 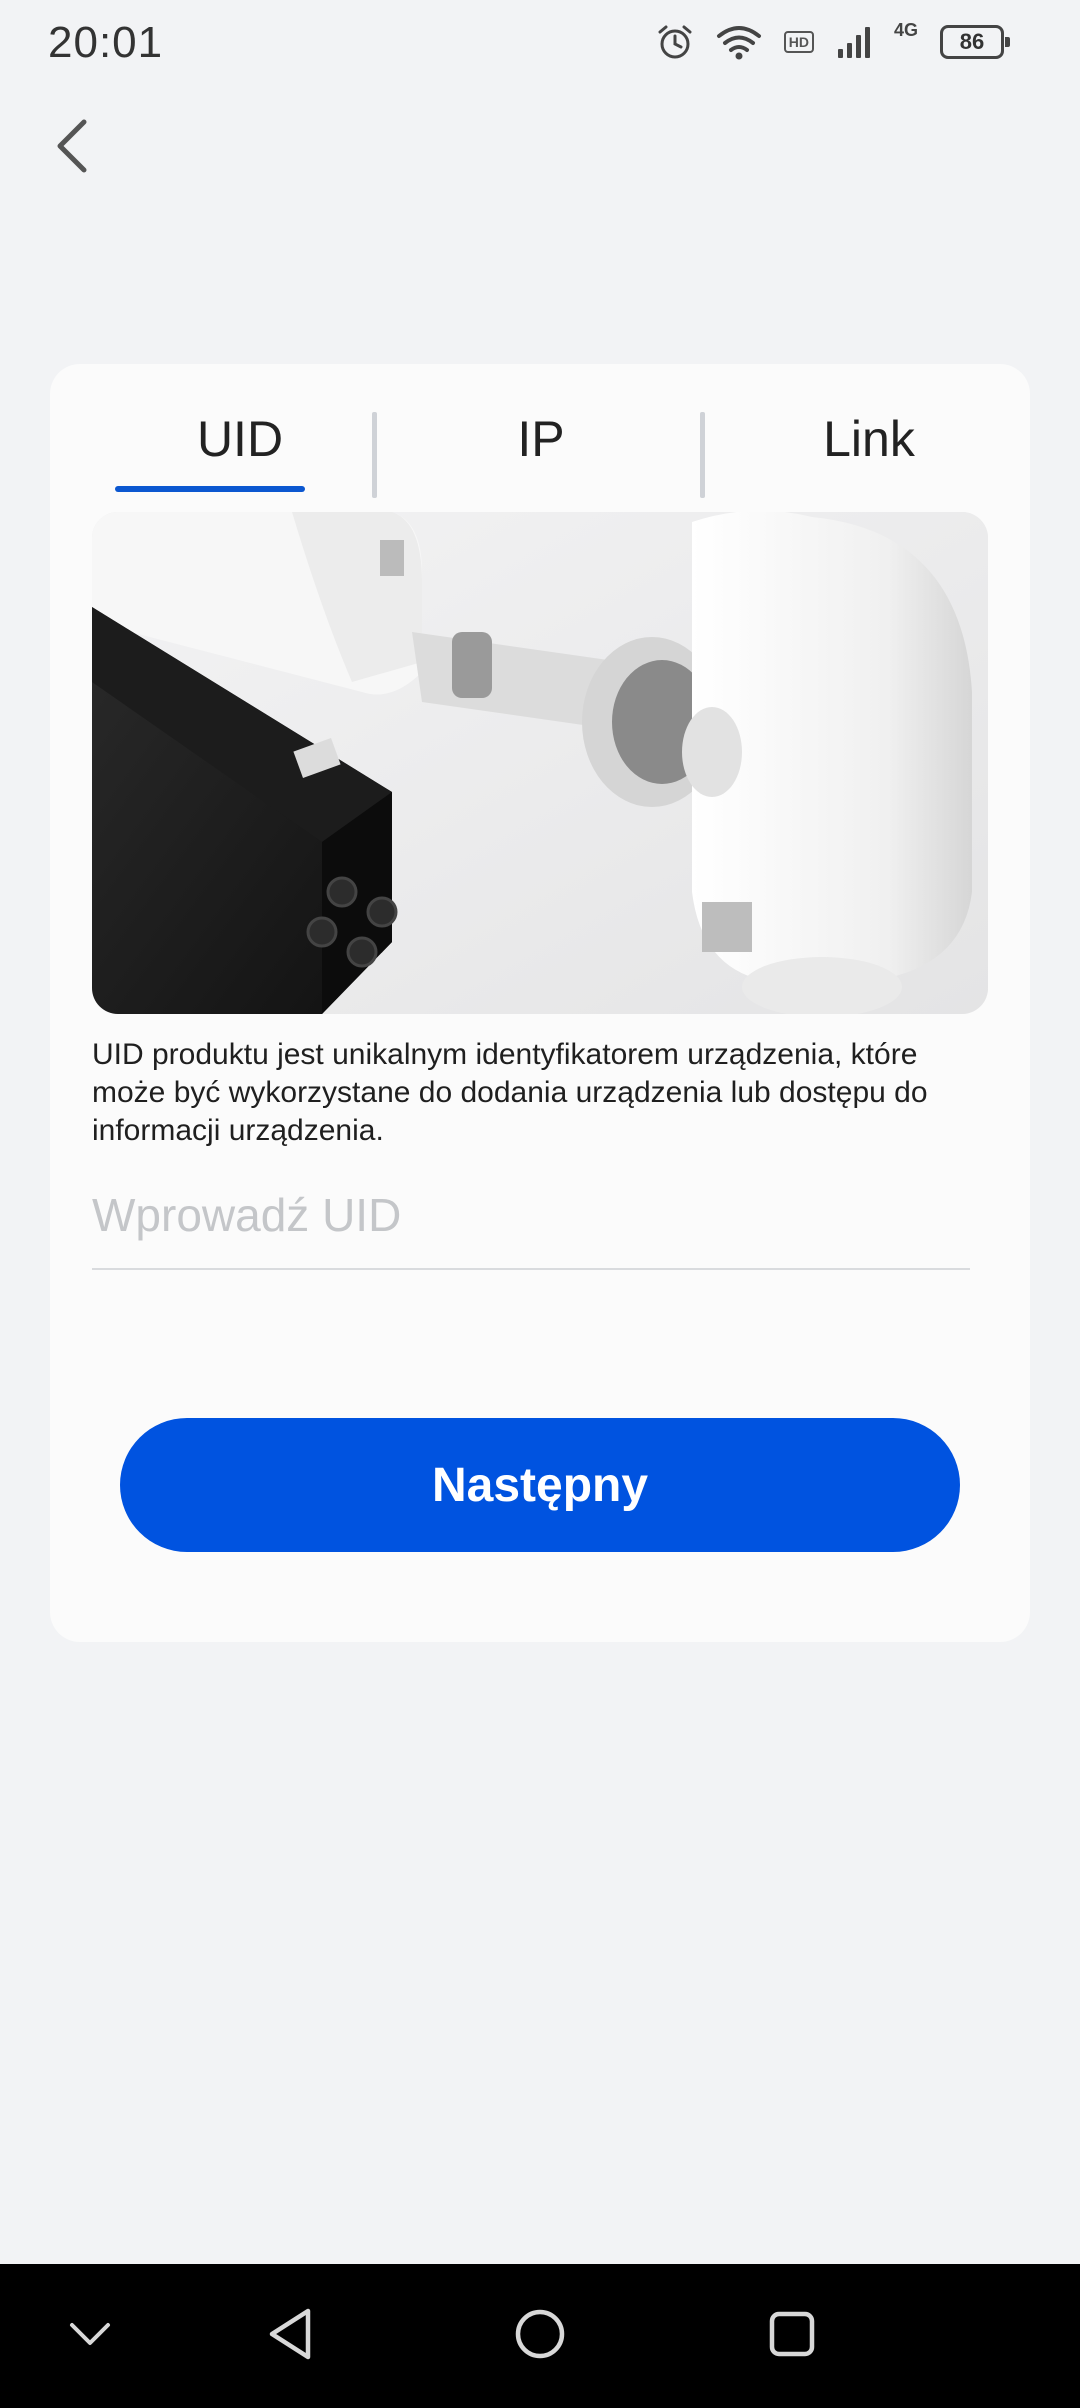 I want to click on triangle-back-icon, so click(x=290, y=2336).